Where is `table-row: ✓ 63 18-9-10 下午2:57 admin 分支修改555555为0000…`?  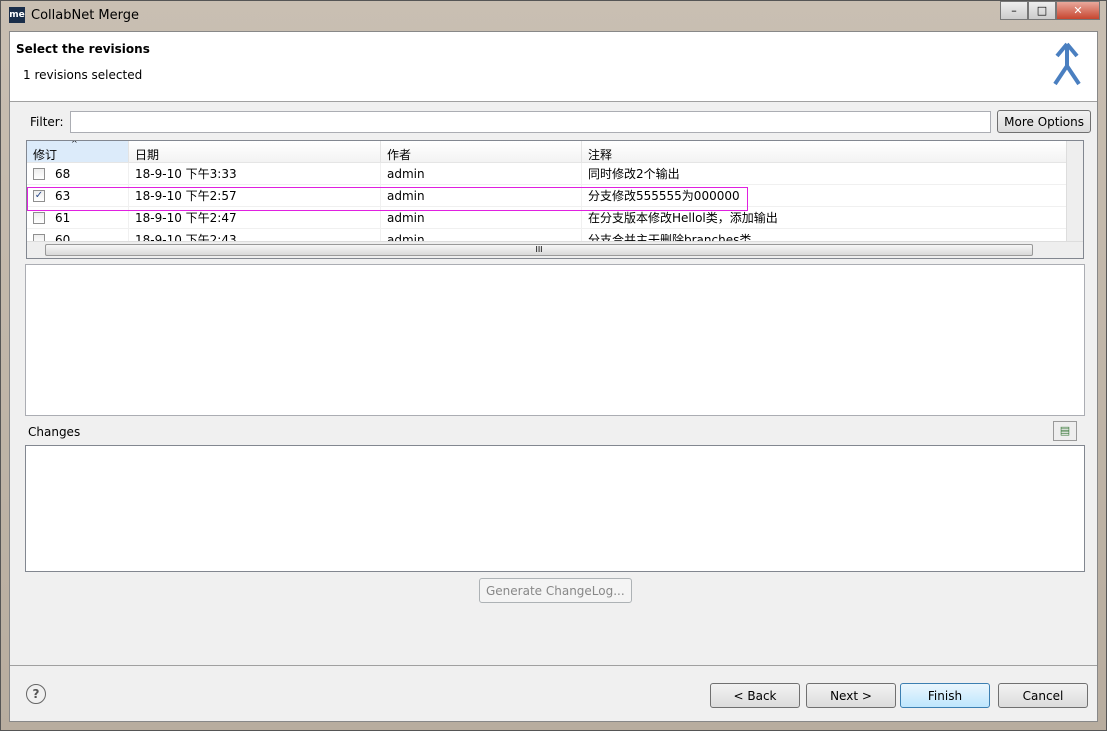
table-row: ✓ 63 18-9-10 下午2:57 admin 分支修改555555为0000… is located at coordinates (555, 196).